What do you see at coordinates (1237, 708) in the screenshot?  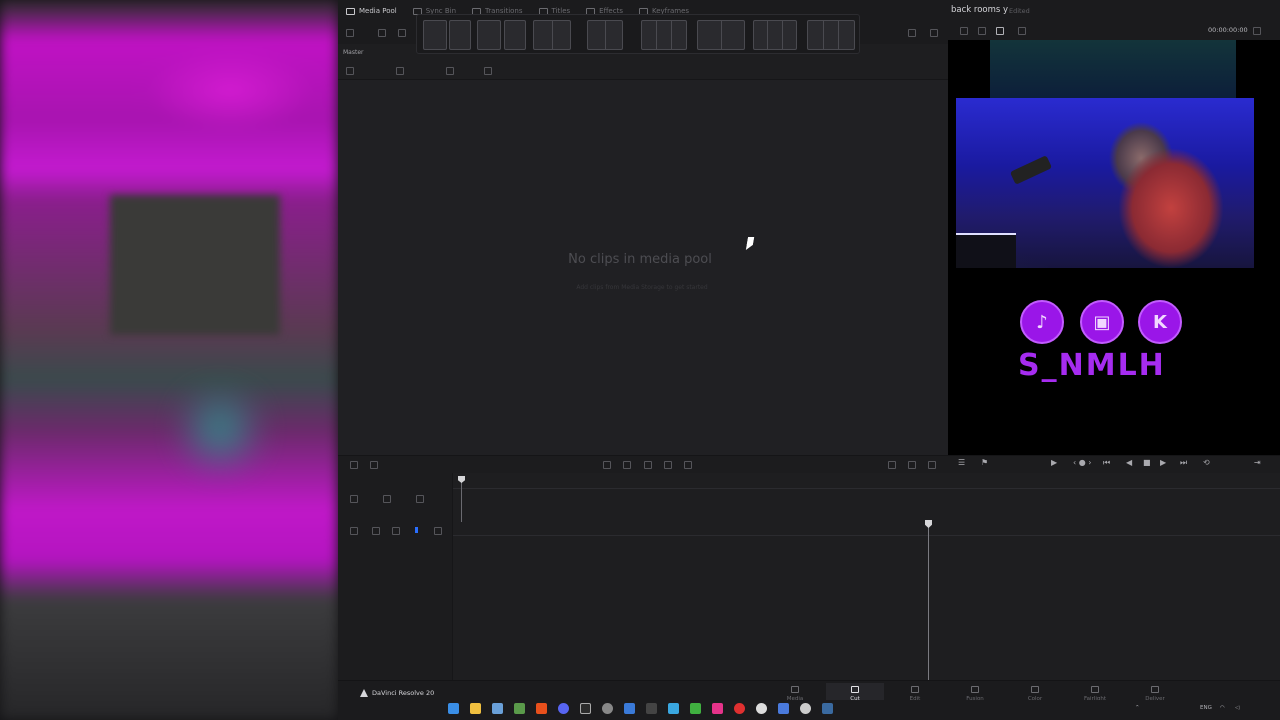 I see `volume-icon: ◁` at bounding box center [1237, 708].